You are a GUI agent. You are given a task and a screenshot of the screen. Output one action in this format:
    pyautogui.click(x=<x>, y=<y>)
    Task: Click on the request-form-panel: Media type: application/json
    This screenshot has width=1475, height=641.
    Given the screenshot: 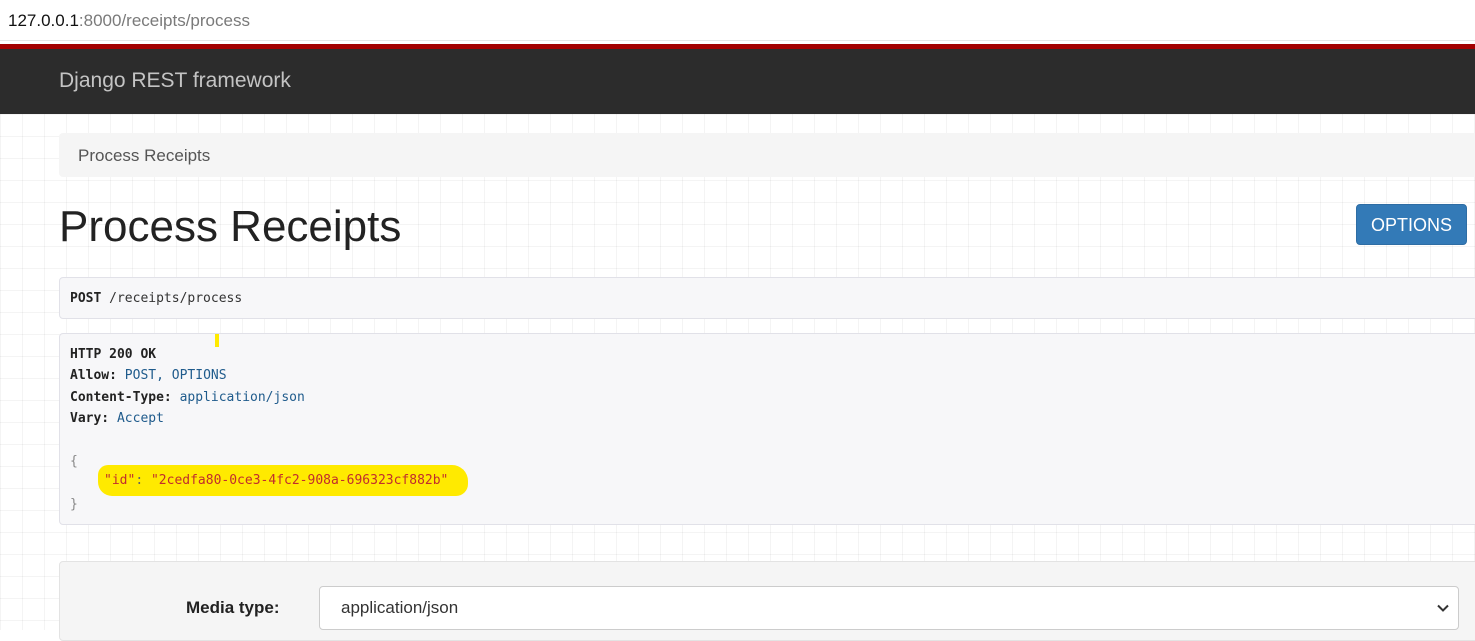 What is the action you would take?
    pyautogui.click(x=767, y=601)
    